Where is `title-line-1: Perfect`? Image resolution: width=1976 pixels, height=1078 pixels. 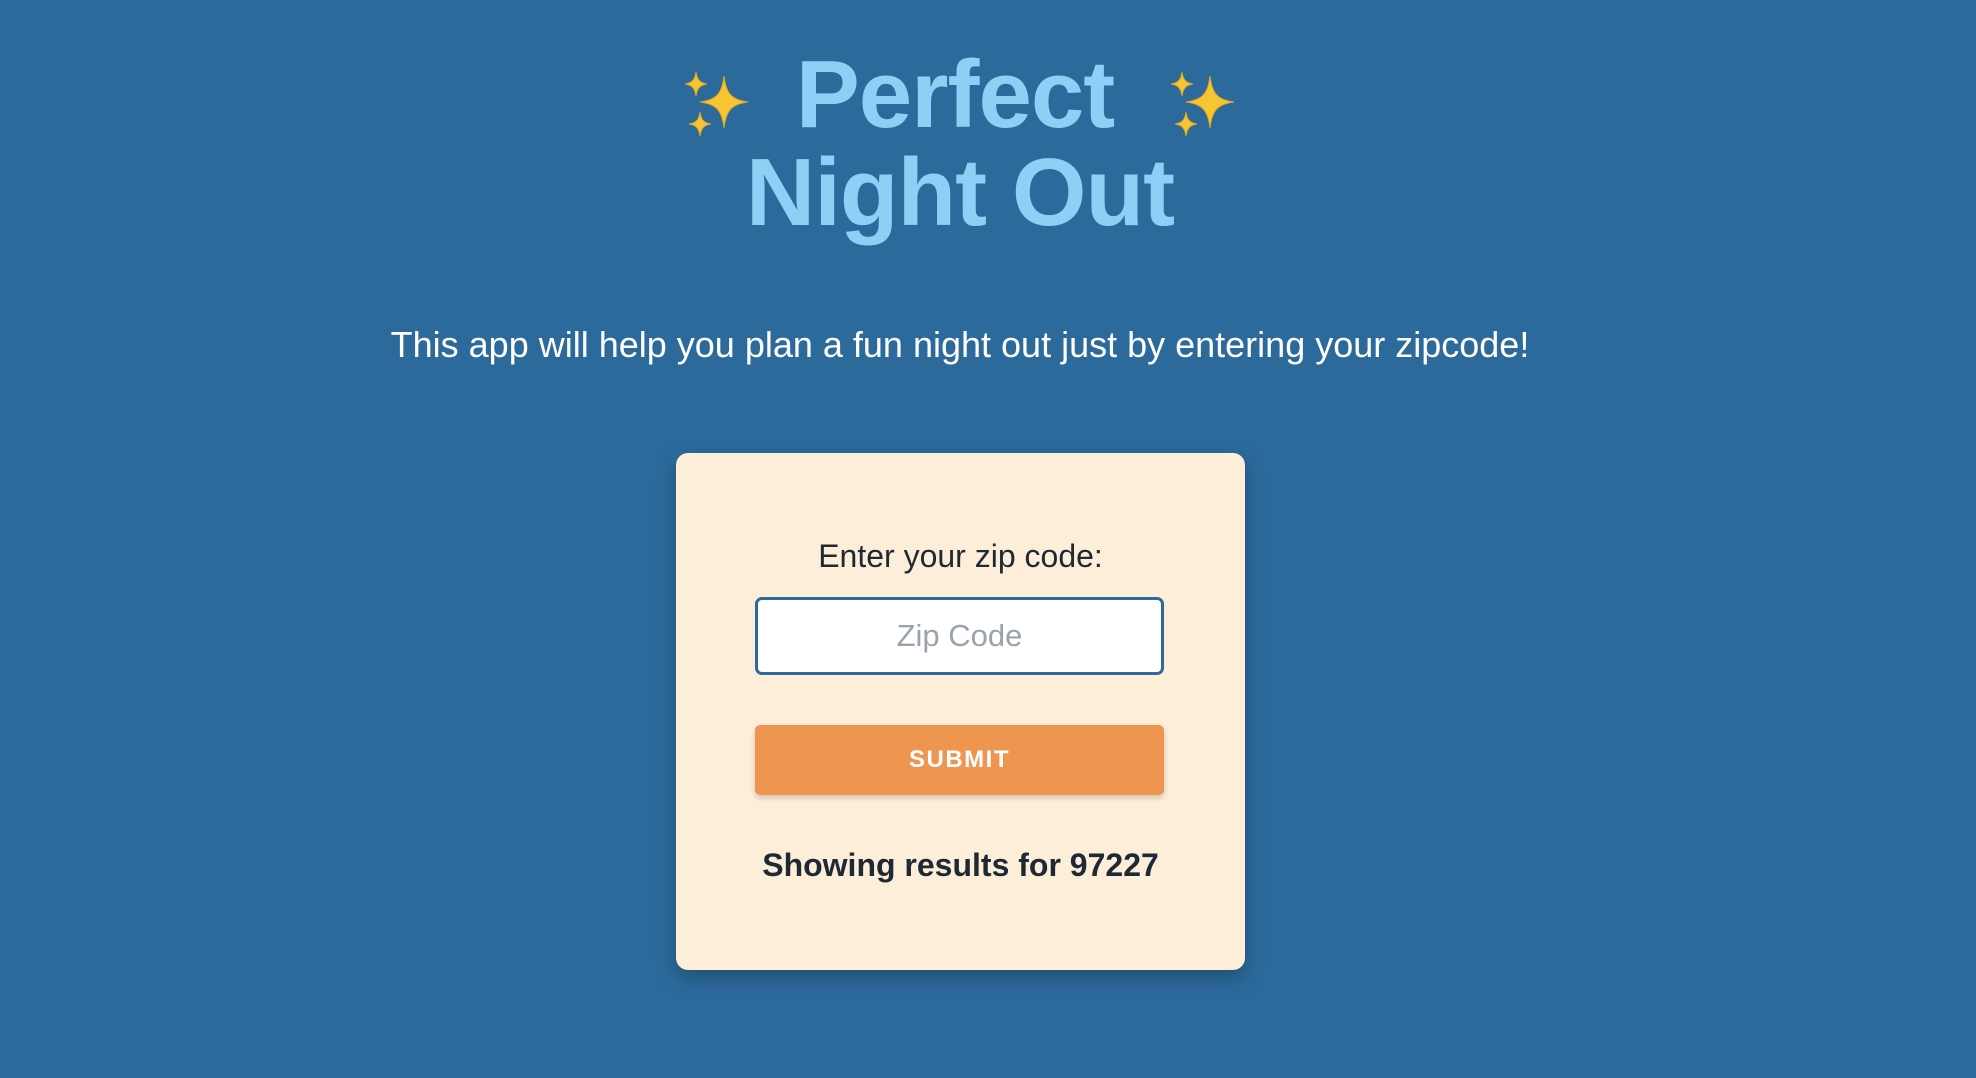 title-line-1: Perfect is located at coordinates (955, 94).